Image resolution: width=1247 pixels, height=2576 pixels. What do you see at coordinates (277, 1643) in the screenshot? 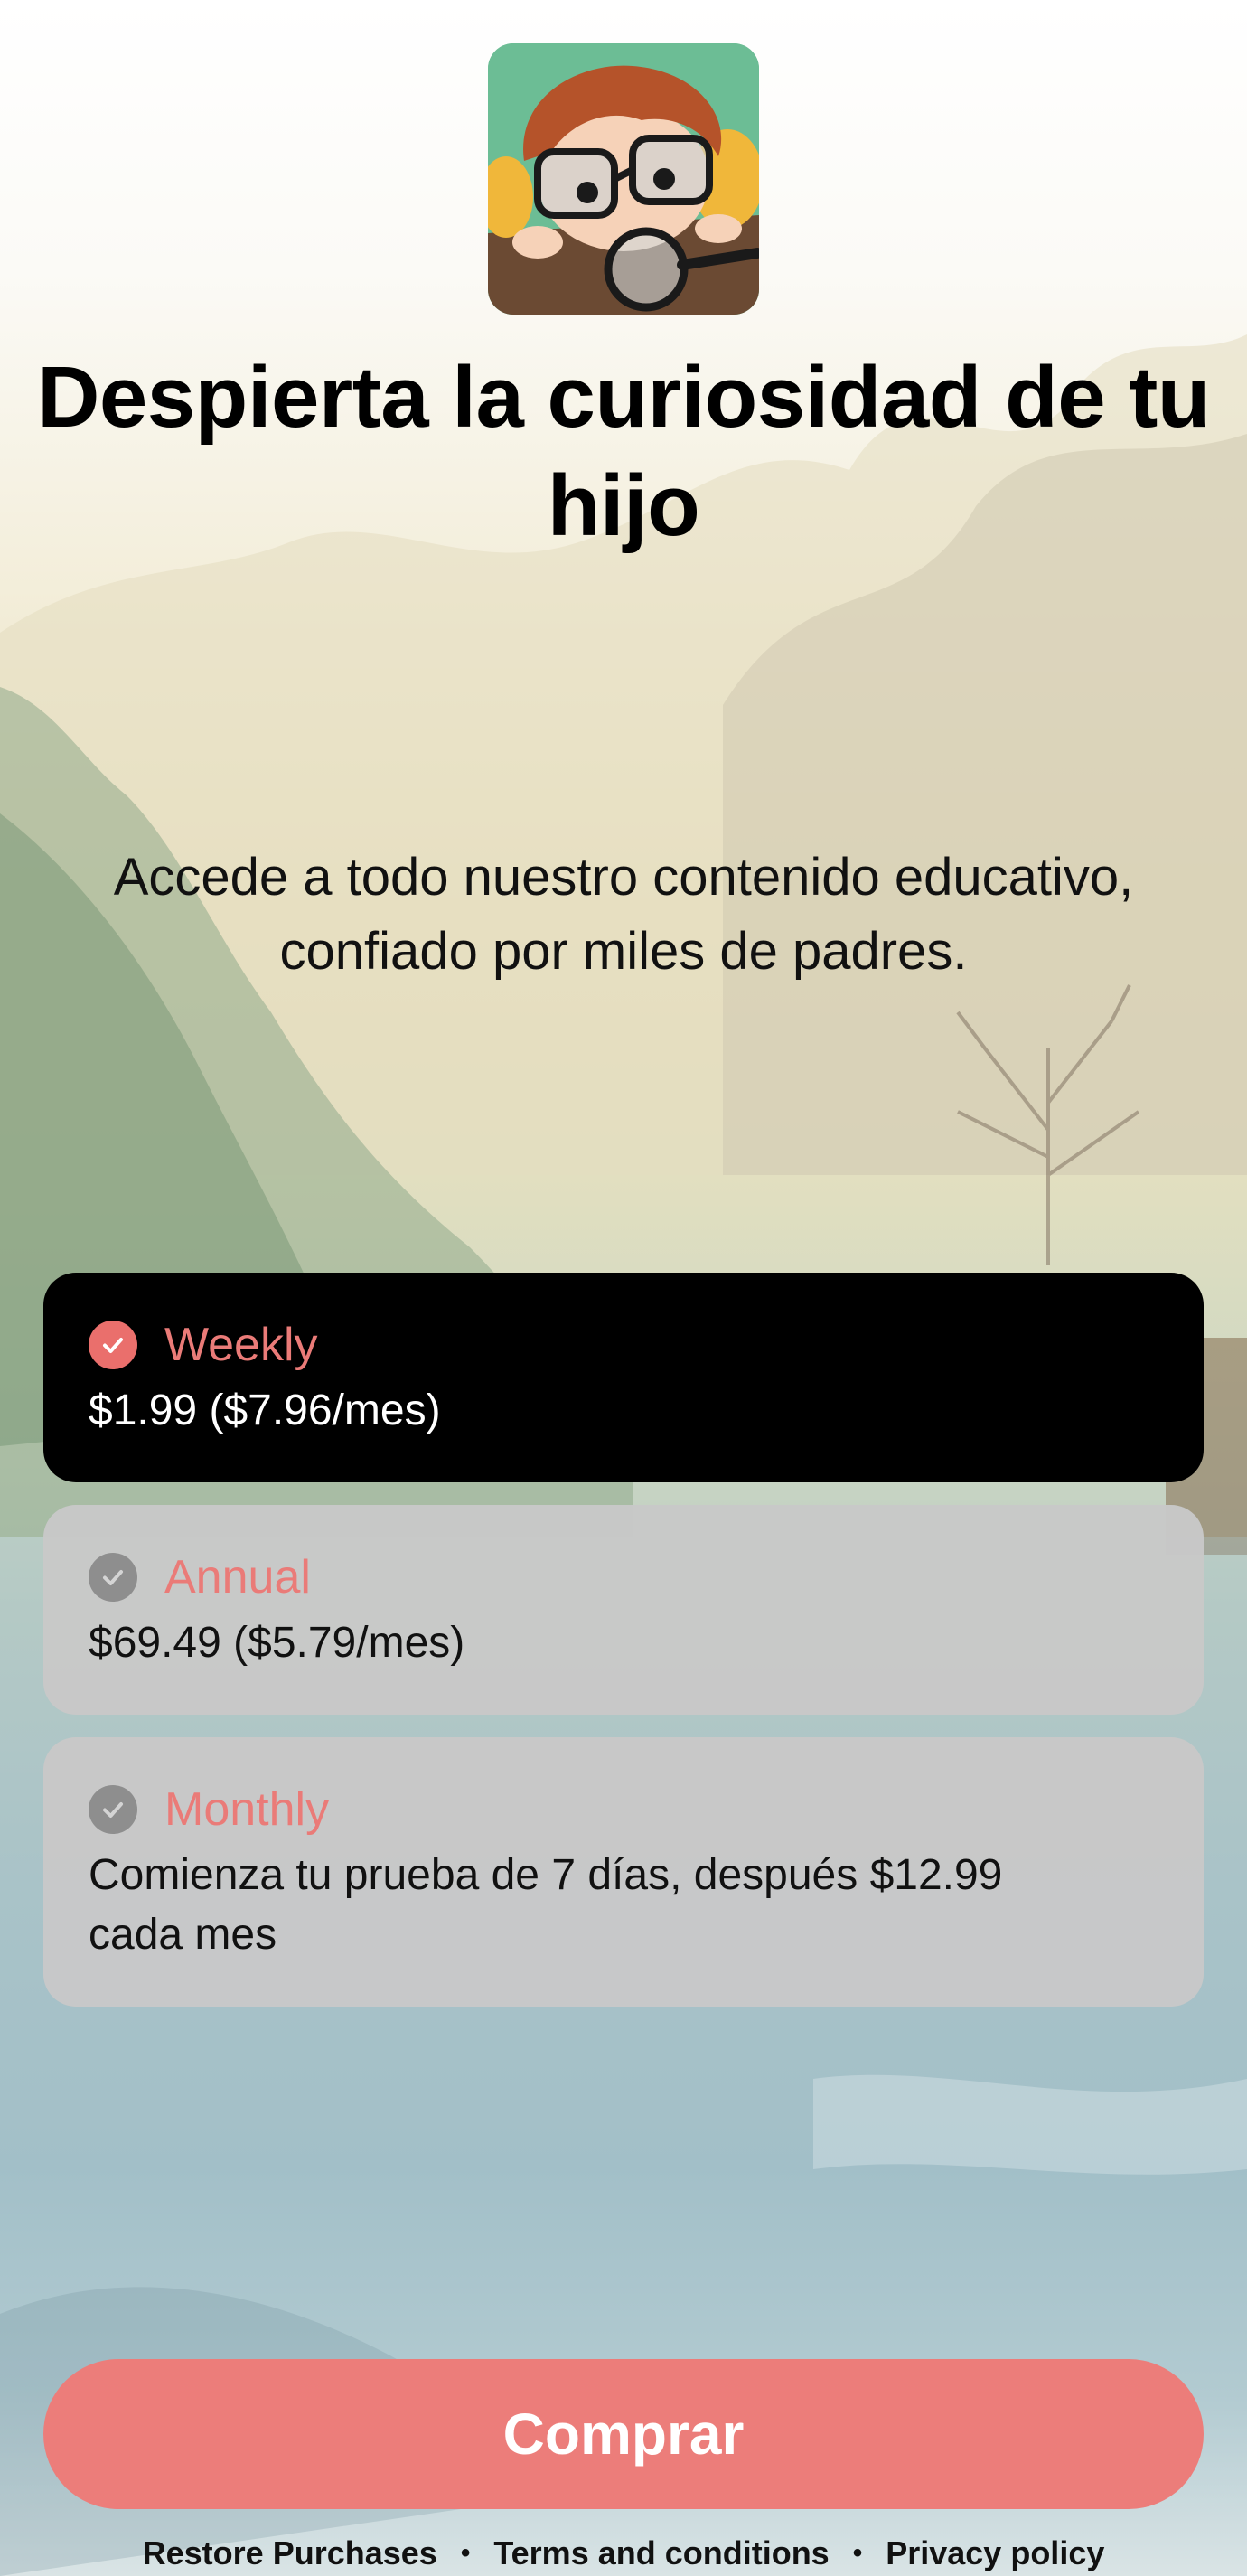
I see `plan-price: $69.49 ($5.79/mes)` at bounding box center [277, 1643].